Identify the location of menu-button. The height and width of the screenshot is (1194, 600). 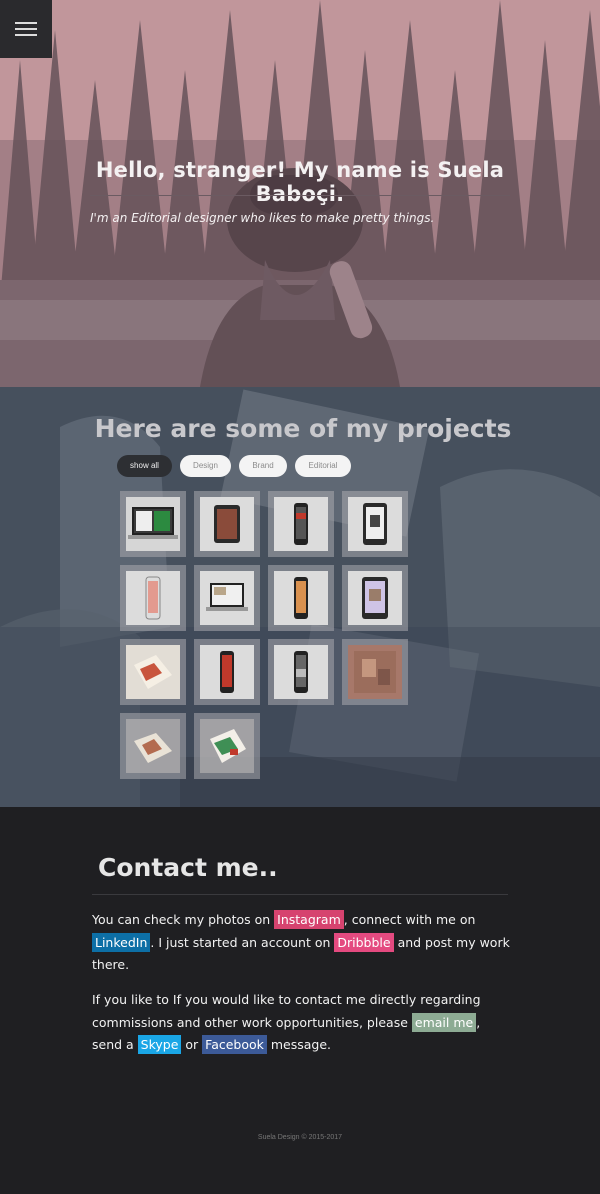
(26, 29).